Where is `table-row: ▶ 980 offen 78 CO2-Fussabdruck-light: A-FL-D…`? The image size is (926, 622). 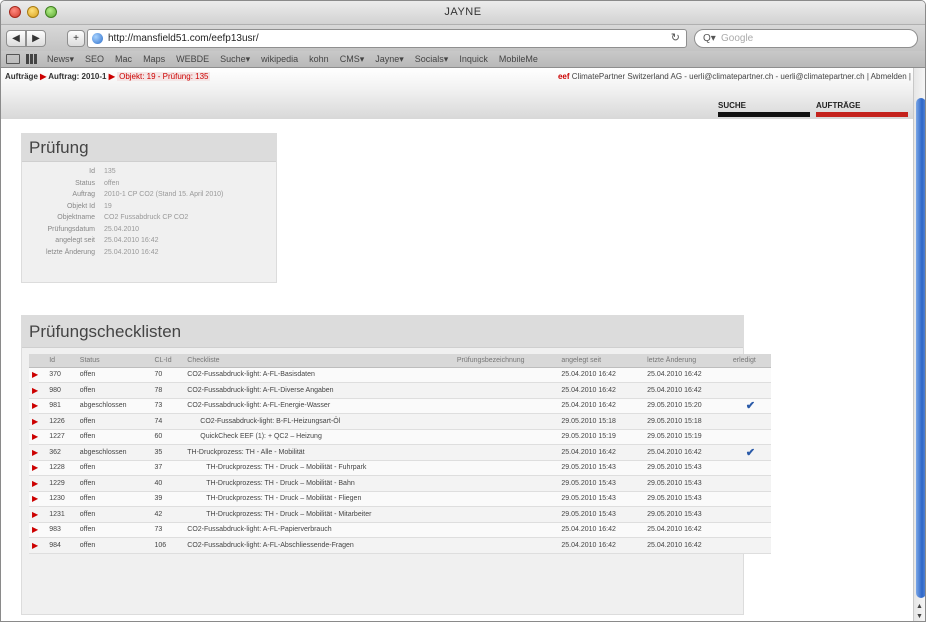
table-row: ▶ 980 offen 78 CO2-Fussabdruck-light: A-FL-D… is located at coordinates (400, 390).